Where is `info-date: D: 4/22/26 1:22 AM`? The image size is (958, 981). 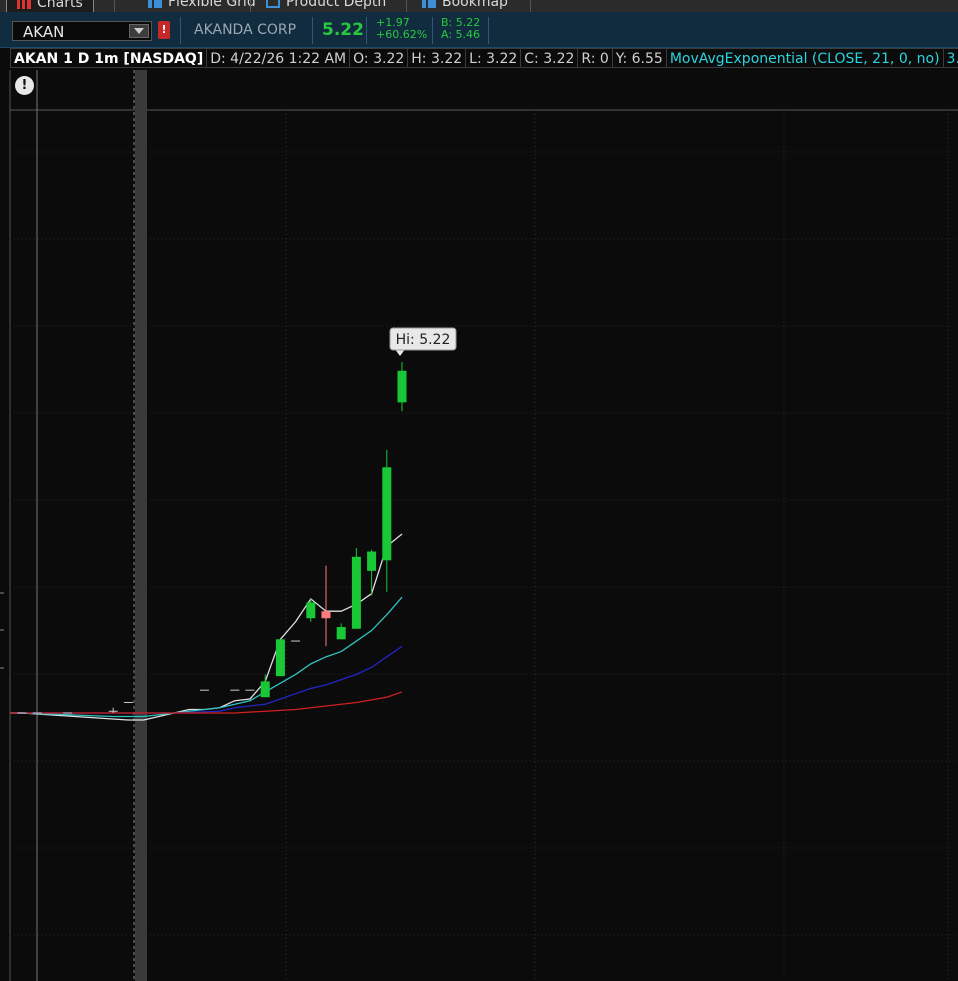
info-date: D: 4/22/26 1:22 AM is located at coordinates (278, 58).